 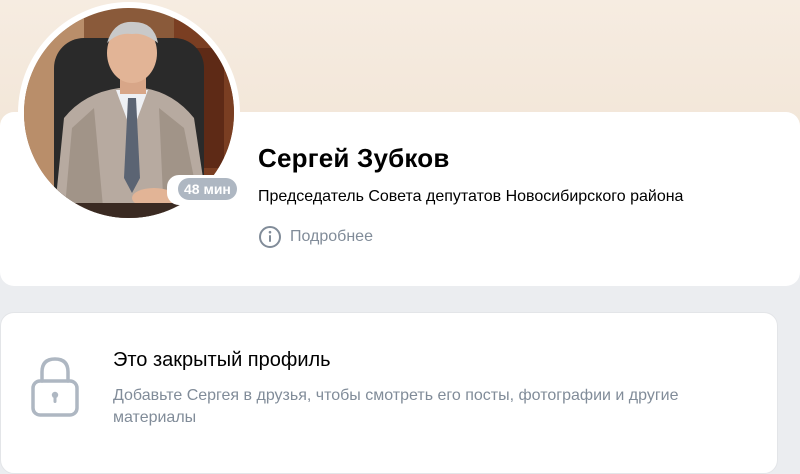 I want to click on online-time-badge: 48 мин, so click(x=207, y=190).